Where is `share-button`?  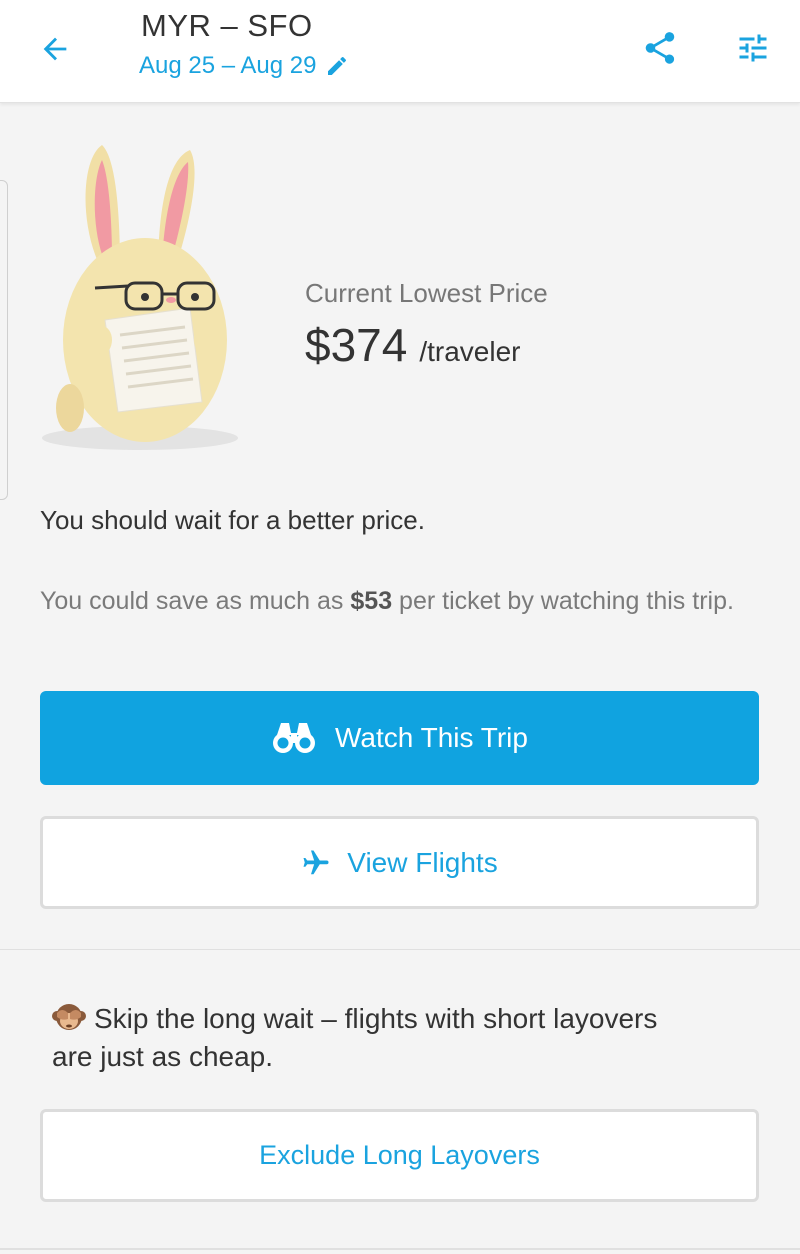 share-button is located at coordinates (660, 48).